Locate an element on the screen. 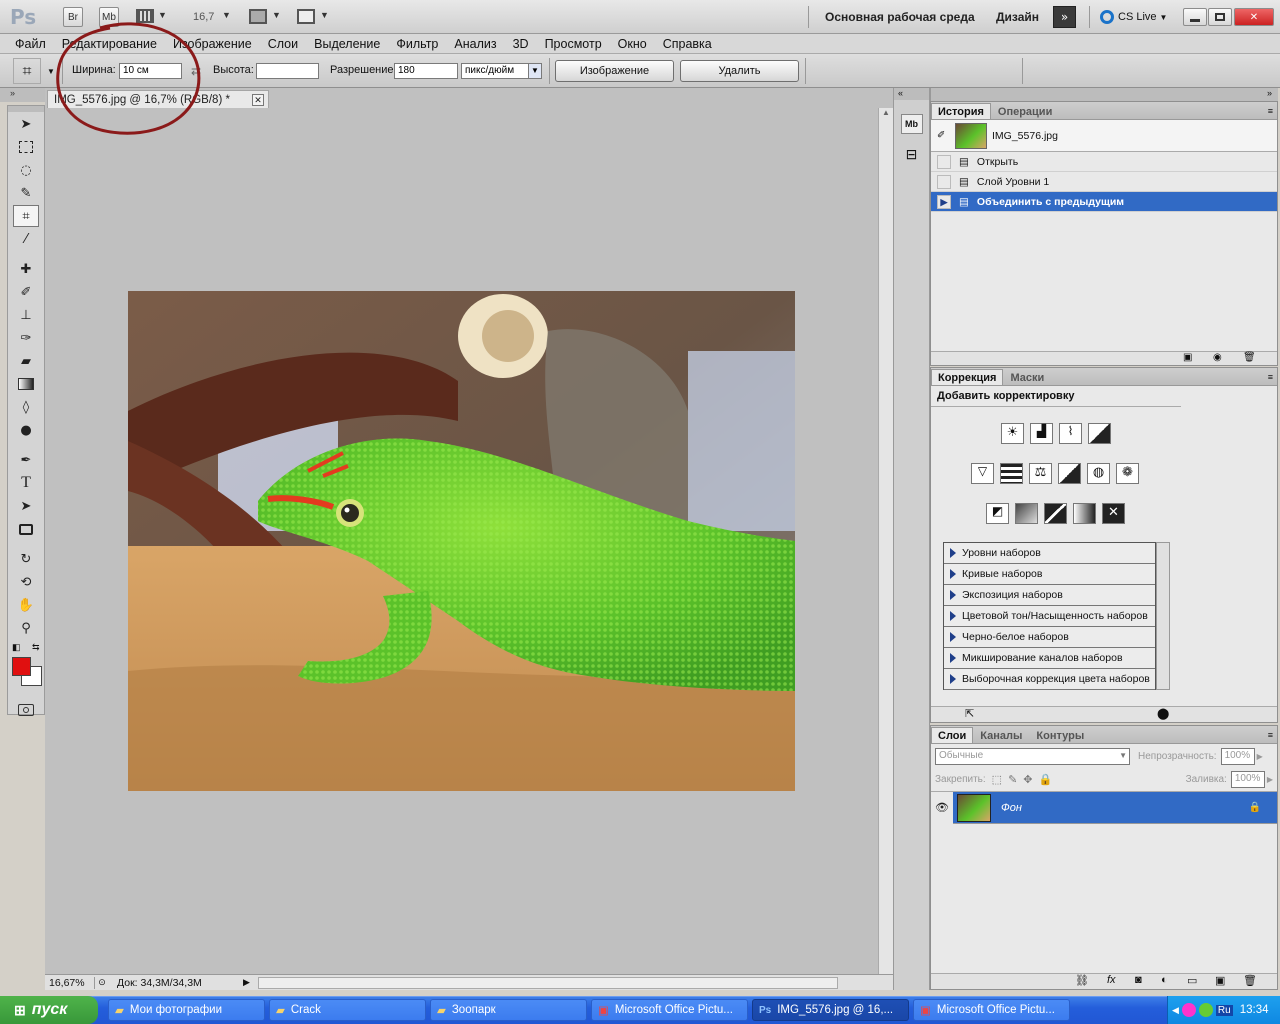  tab-masks: Маски is located at coordinates (1027, 377).